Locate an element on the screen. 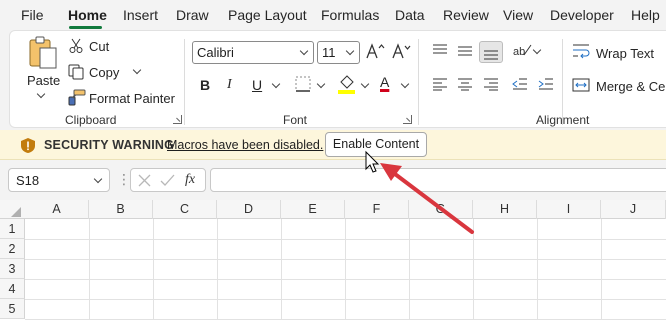  borders-icon is located at coordinates (304, 84).